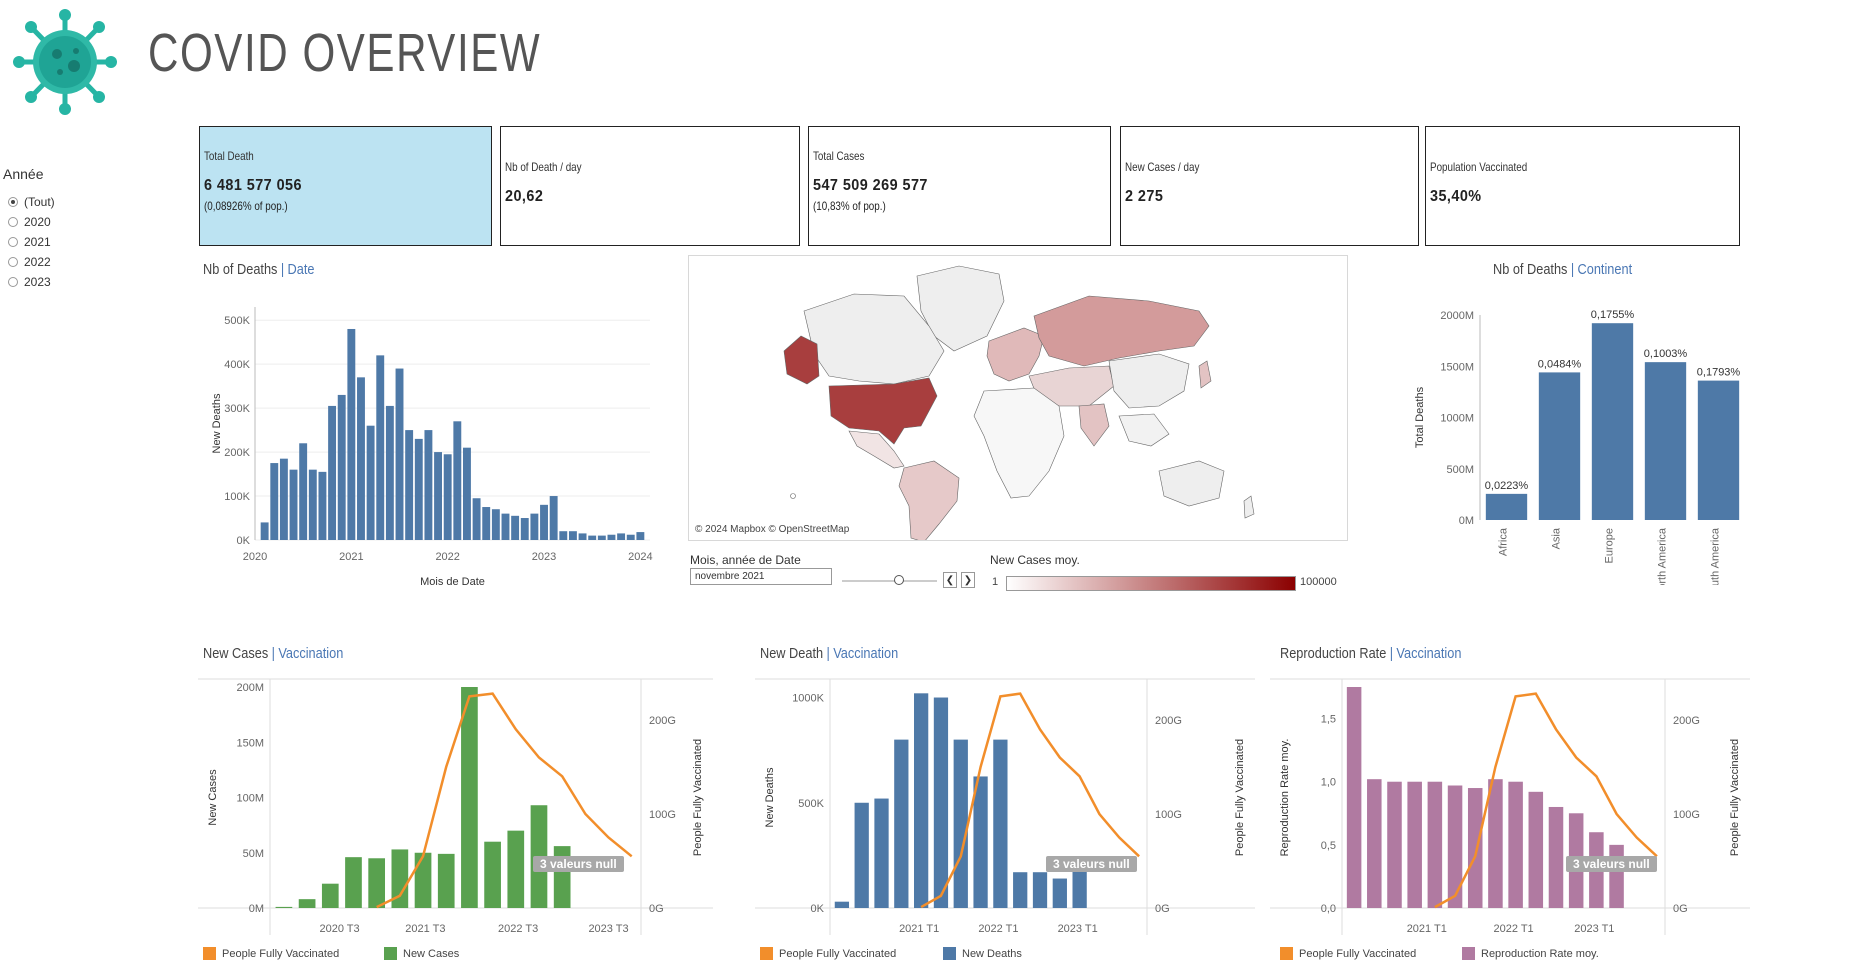 The image size is (1850, 960). What do you see at coordinates (1420, 417) in the screenshot?
I see `y-axis-title: Total Deaths` at bounding box center [1420, 417].